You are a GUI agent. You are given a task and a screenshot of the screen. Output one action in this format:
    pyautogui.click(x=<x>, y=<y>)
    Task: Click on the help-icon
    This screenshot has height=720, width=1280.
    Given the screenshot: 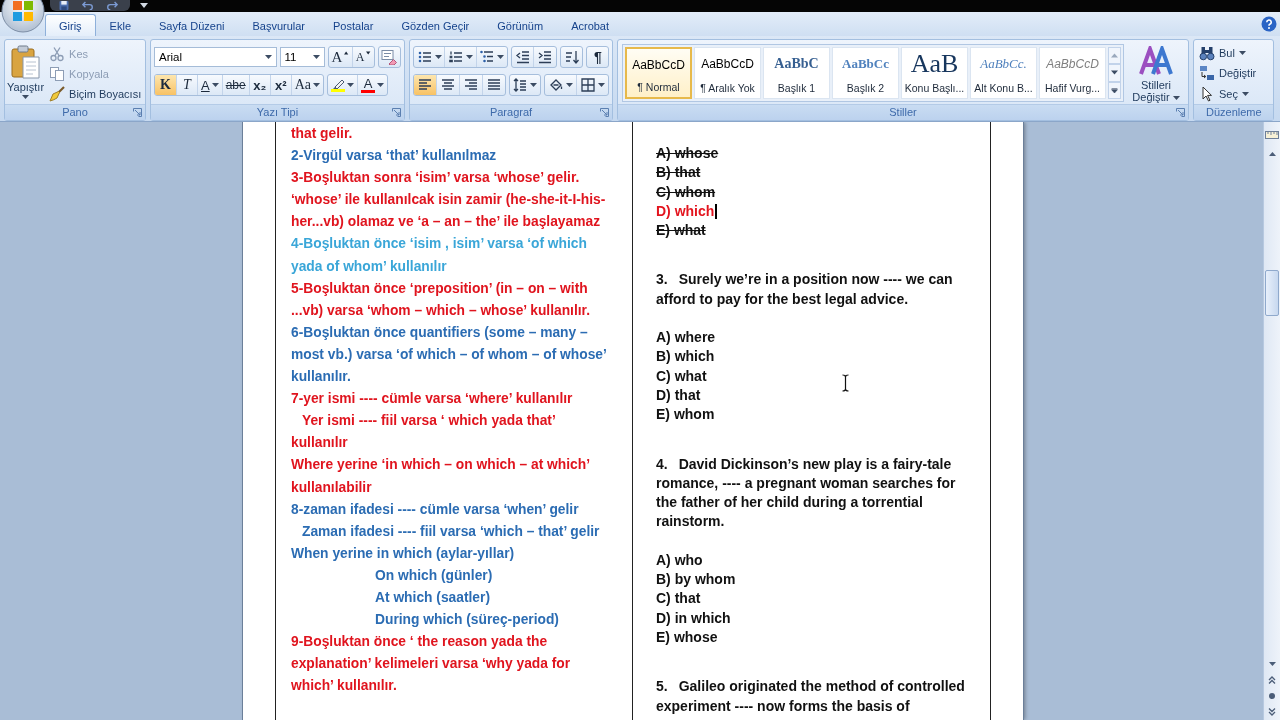 What is the action you would take?
    pyautogui.click(x=1269, y=24)
    